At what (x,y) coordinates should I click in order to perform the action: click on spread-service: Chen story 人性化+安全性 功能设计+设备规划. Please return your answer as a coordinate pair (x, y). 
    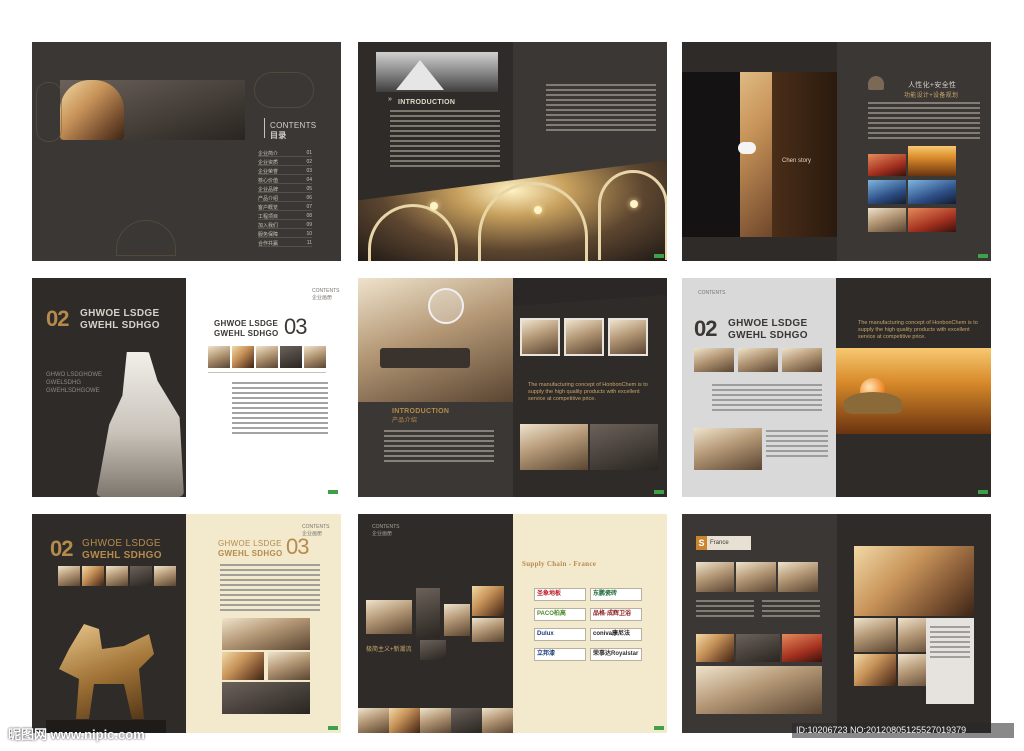
    Looking at the image, I should click on (836, 151).